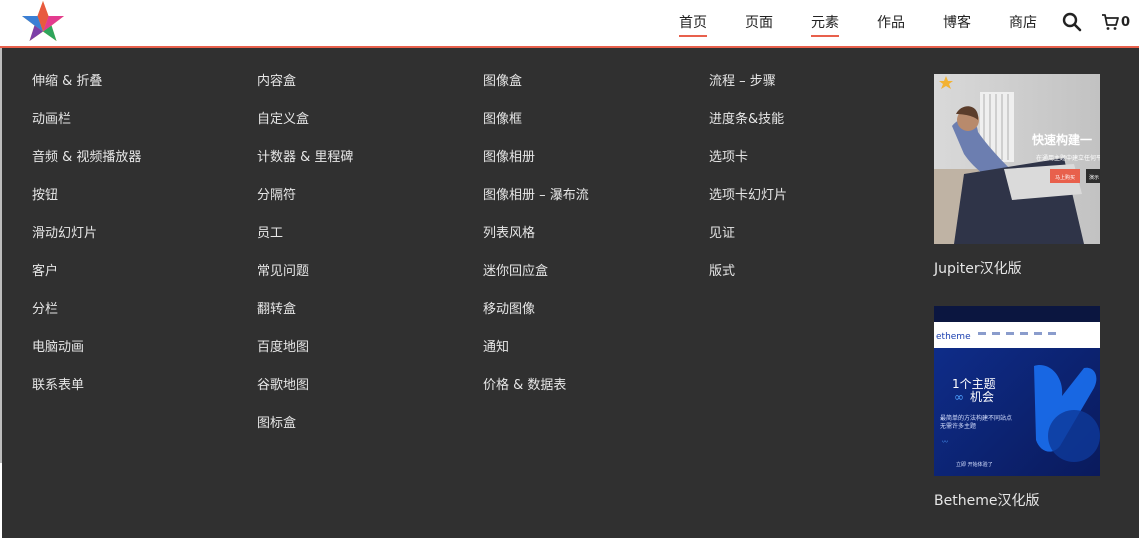 This screenshot has height=538, width=1139. I want to click on search-icon, so click(1072, 22).